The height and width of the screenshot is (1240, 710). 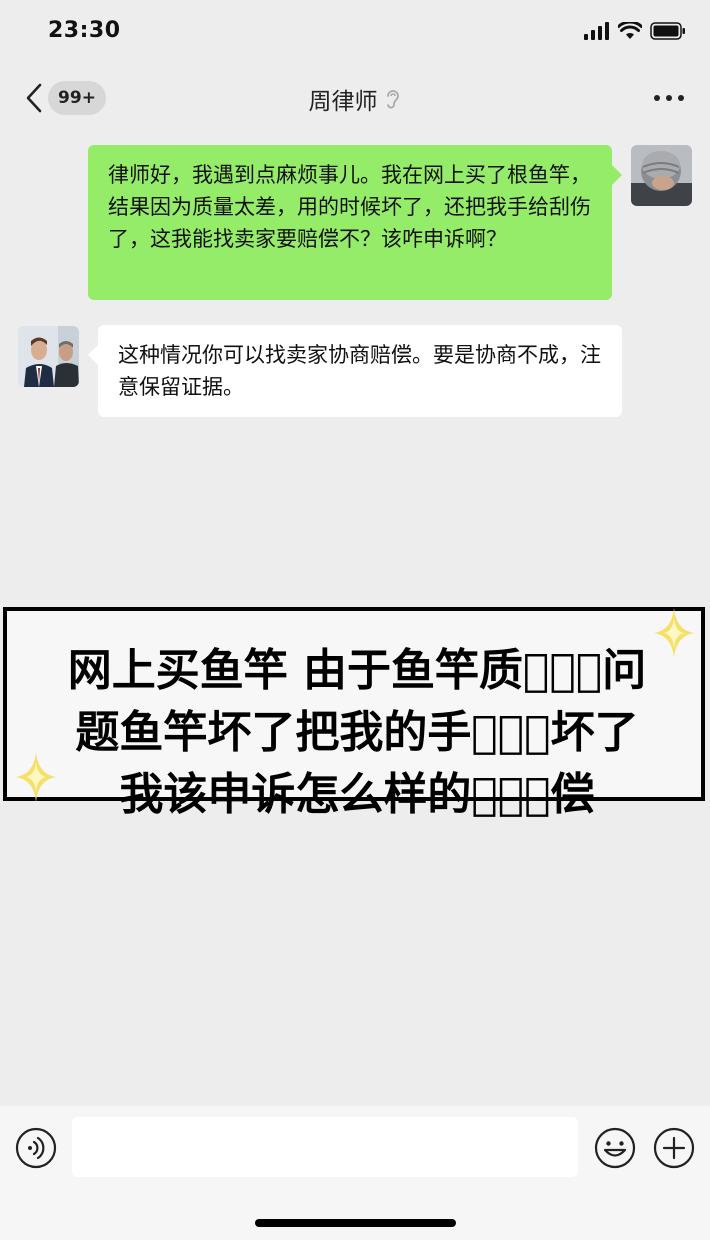 I want to click on voice-icon, so click(x=36, y=1148).